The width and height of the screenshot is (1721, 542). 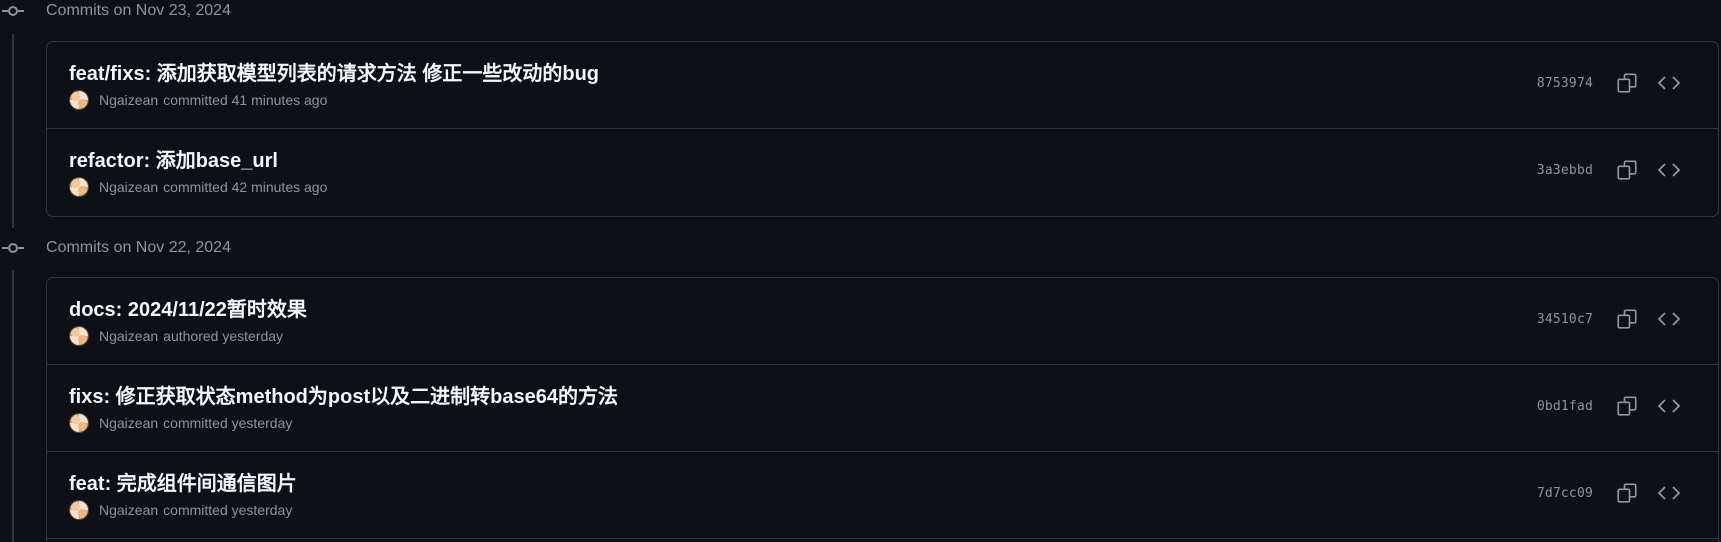 I want to click on commit-meta: Ngaizean authored yesterday, so click(x=176, y=336).